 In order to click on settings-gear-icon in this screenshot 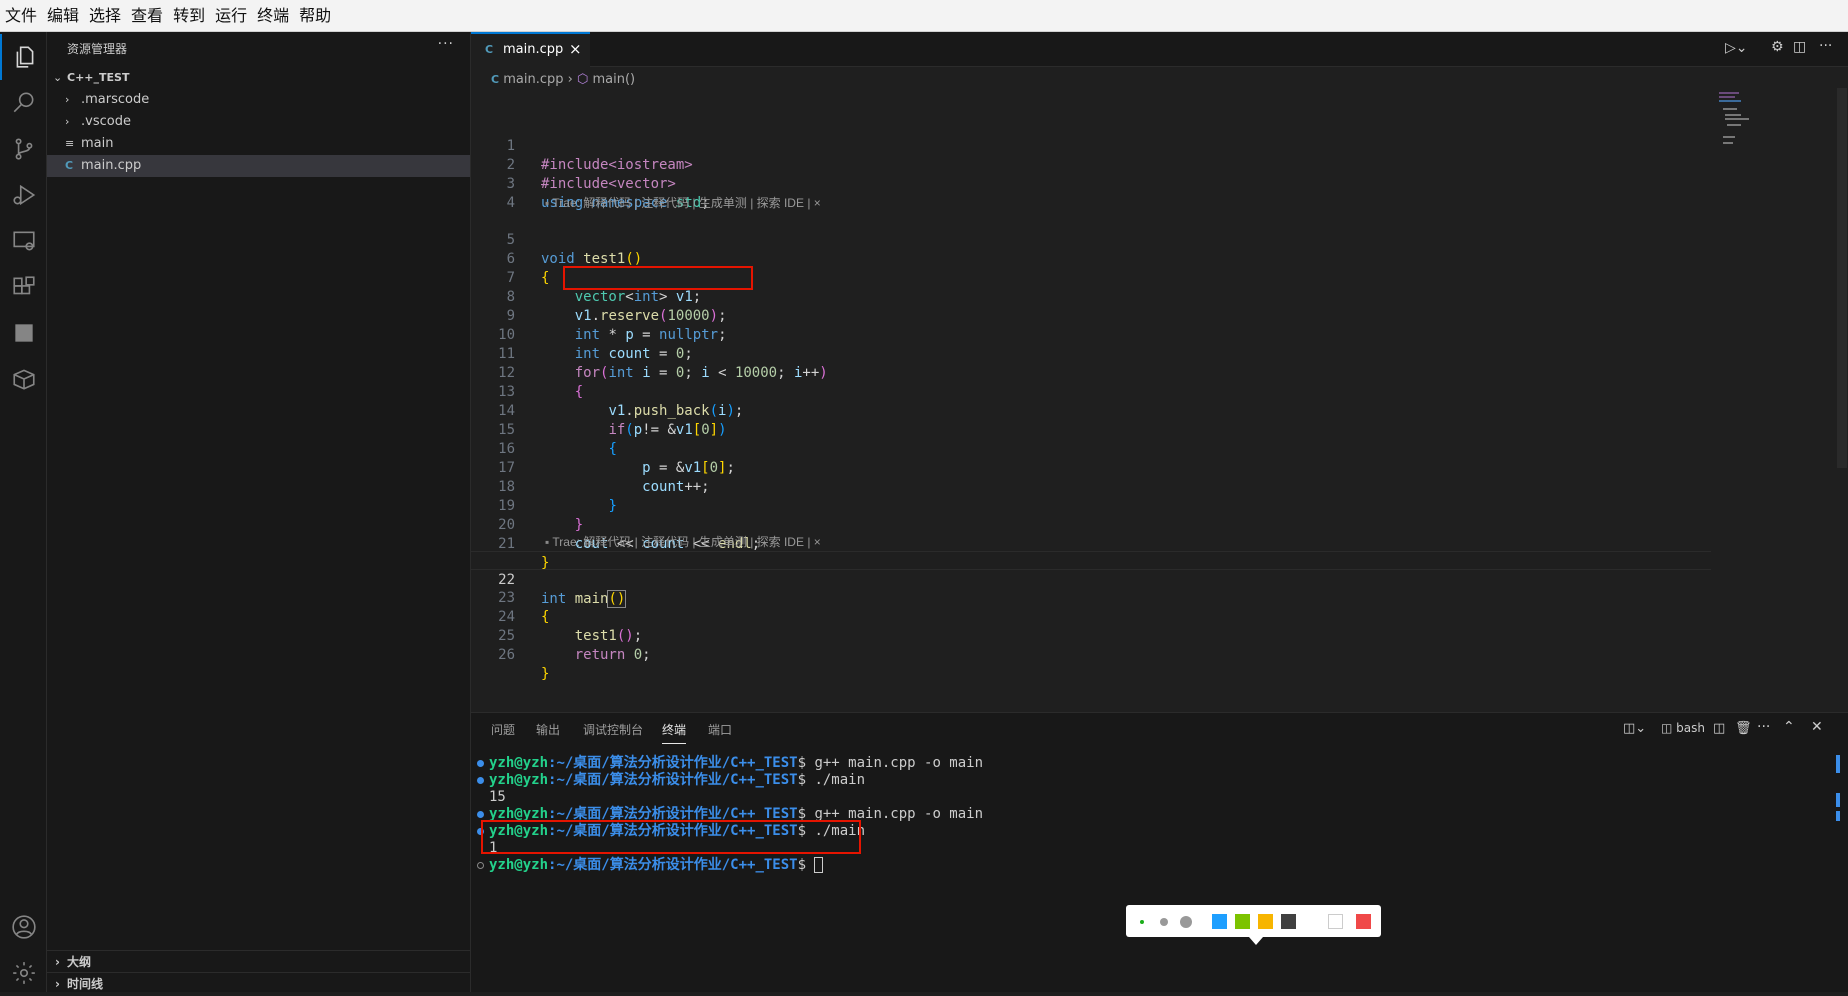, I will do `click(23, 973)`.